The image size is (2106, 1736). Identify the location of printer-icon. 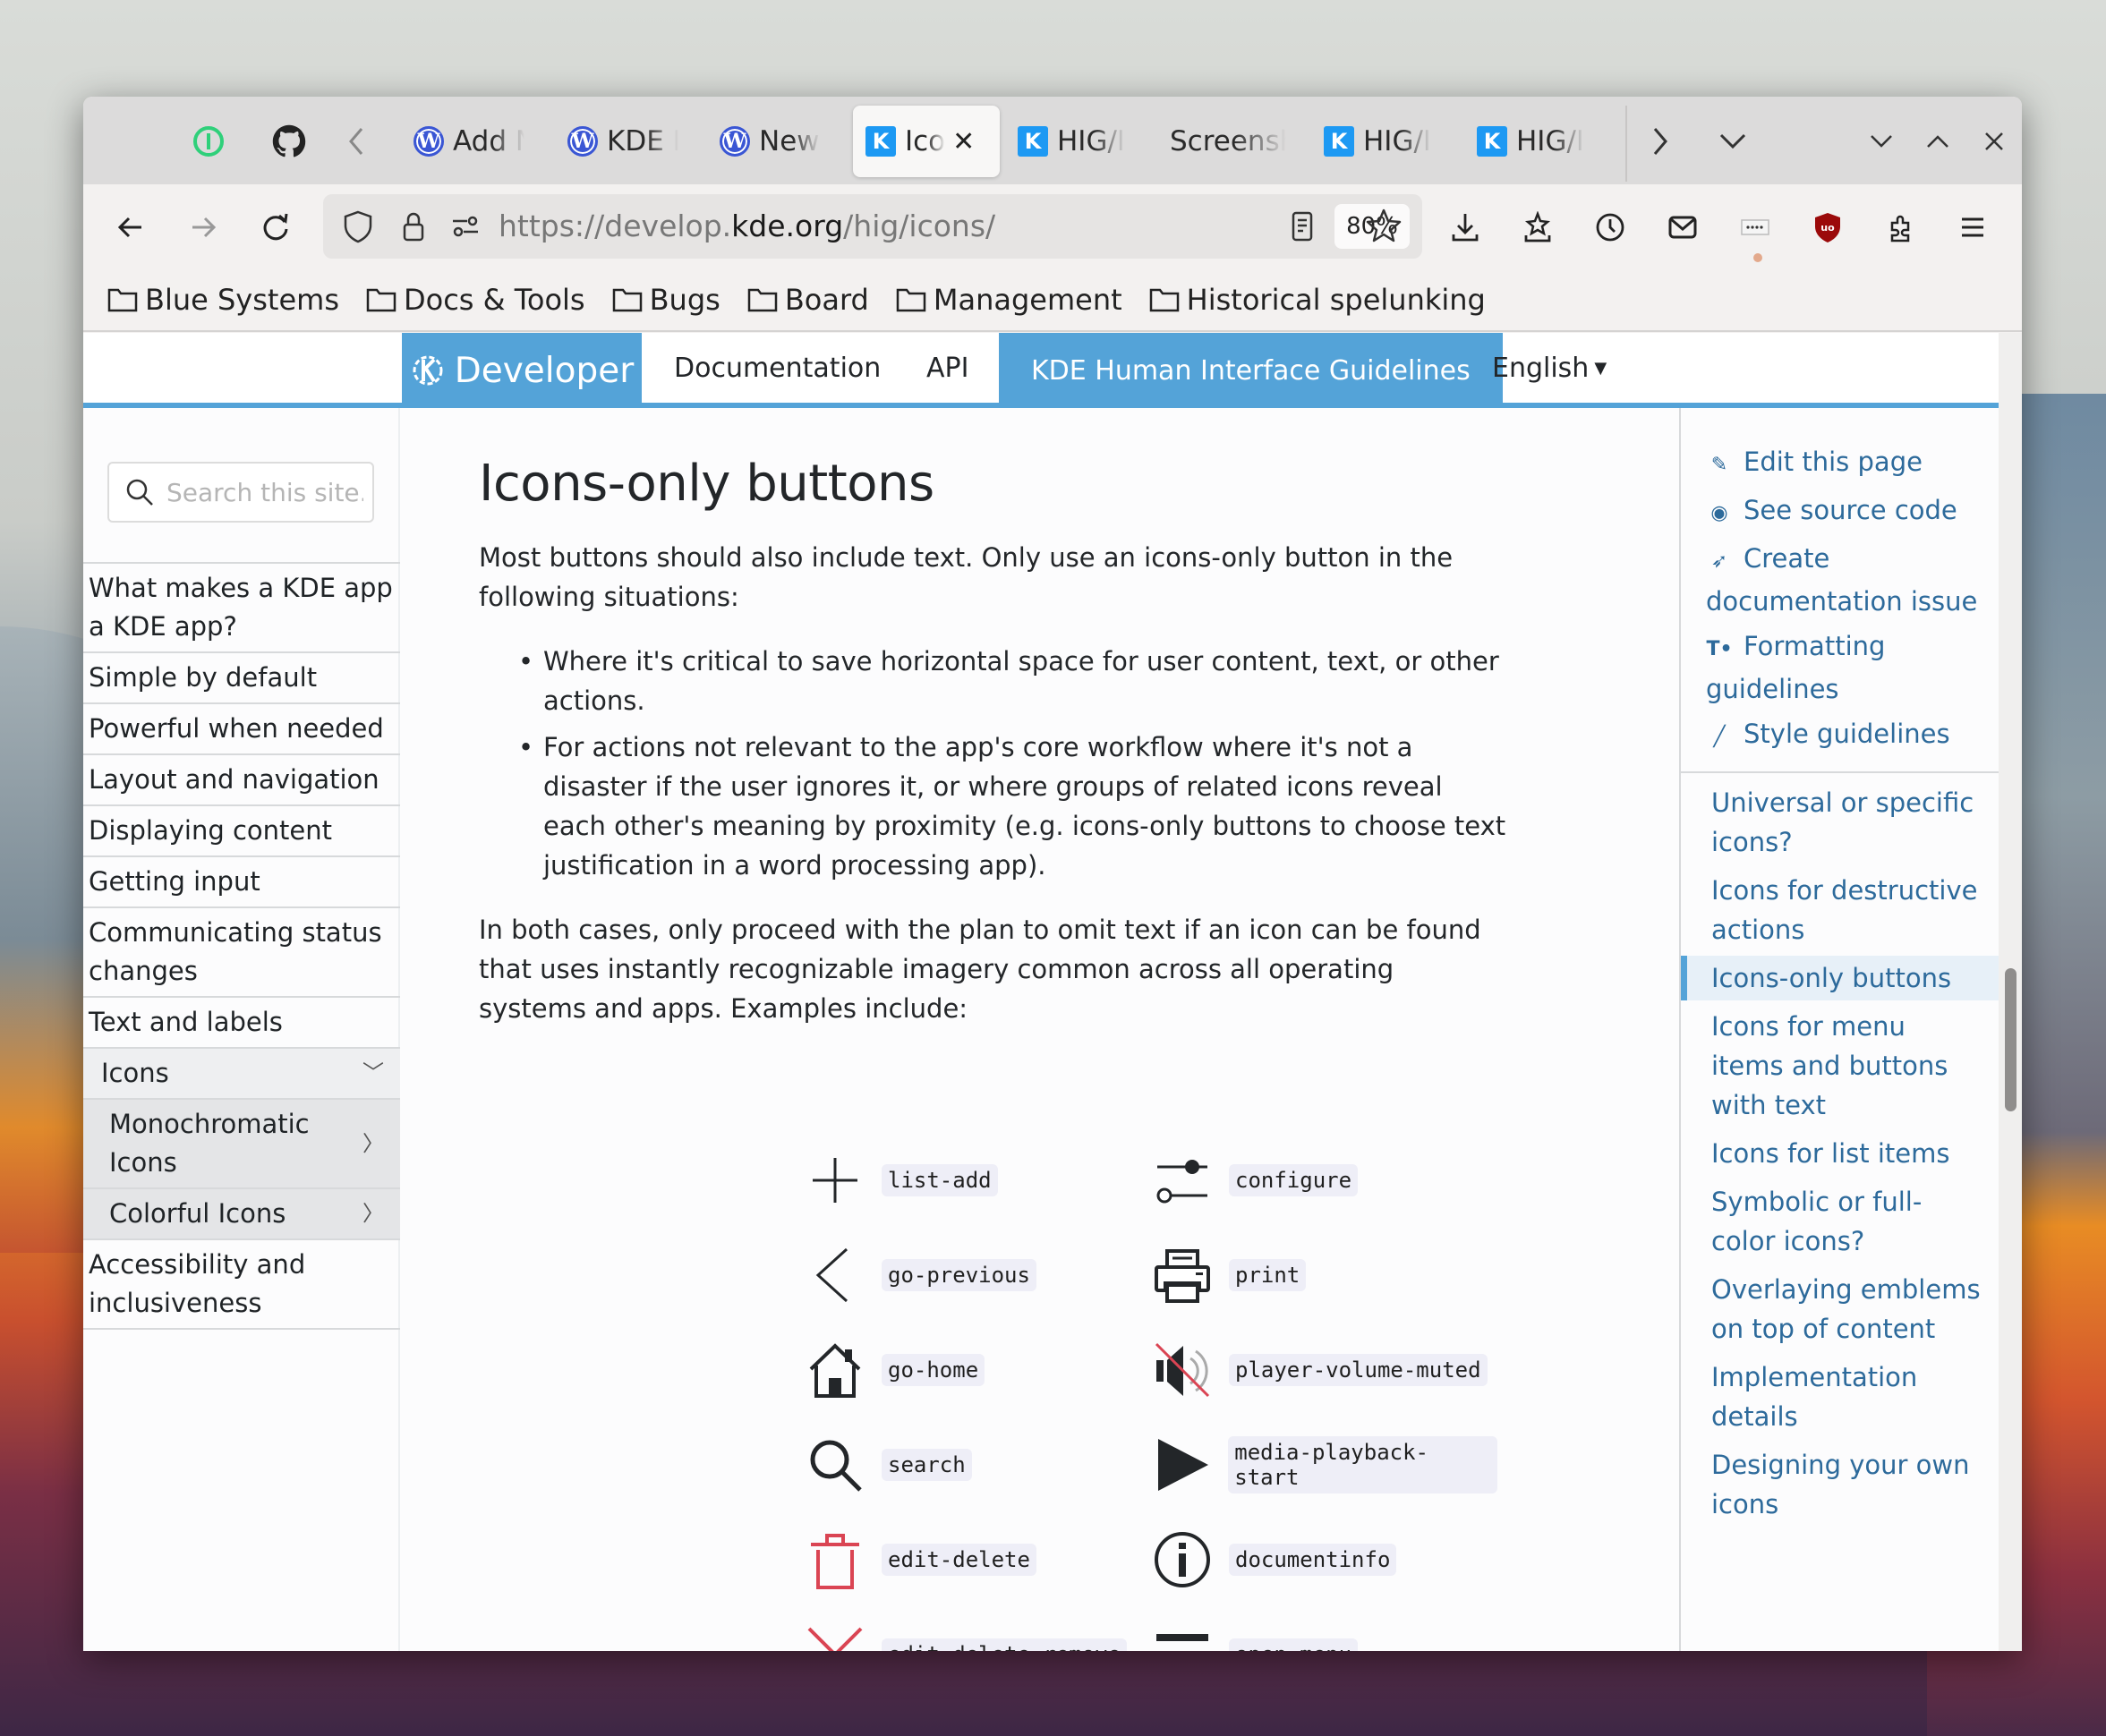
(1183, 1276).